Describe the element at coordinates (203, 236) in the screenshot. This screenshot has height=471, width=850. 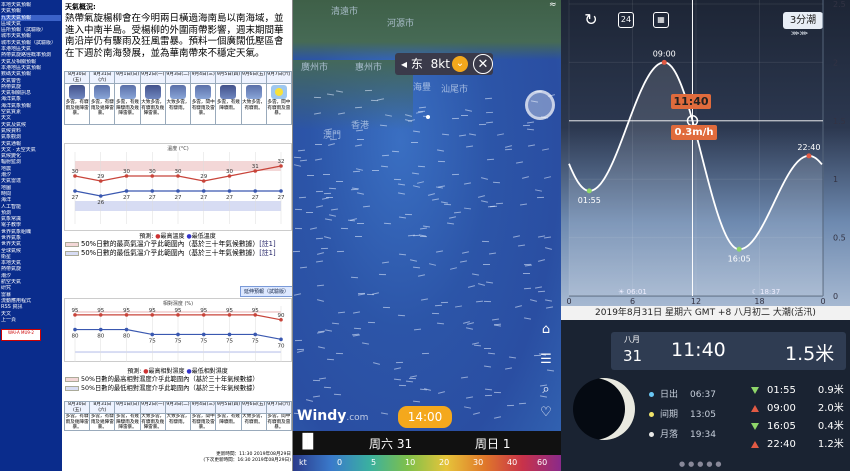
I see `legend-min: 最低溫度` at that location.